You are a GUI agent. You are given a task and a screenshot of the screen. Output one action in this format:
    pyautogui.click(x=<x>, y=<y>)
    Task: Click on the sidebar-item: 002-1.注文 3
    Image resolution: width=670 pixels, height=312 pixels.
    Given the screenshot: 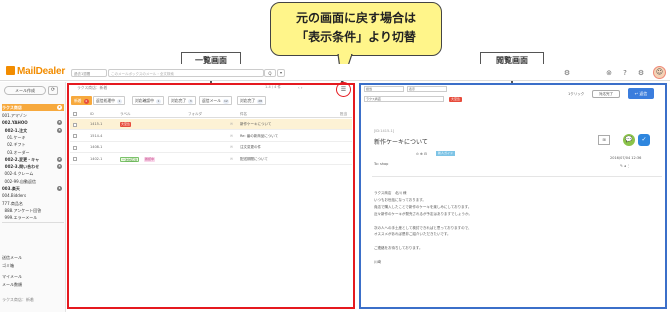 What is the action you would take?
    pyautogui.click(x=33, y=130)
    